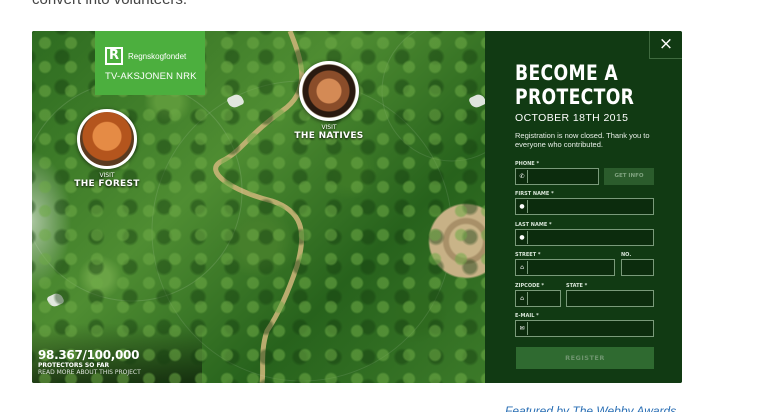 This screenshot has height=412, width=767. I want to click on email-label: E-MAIL *, so click(527, 316).